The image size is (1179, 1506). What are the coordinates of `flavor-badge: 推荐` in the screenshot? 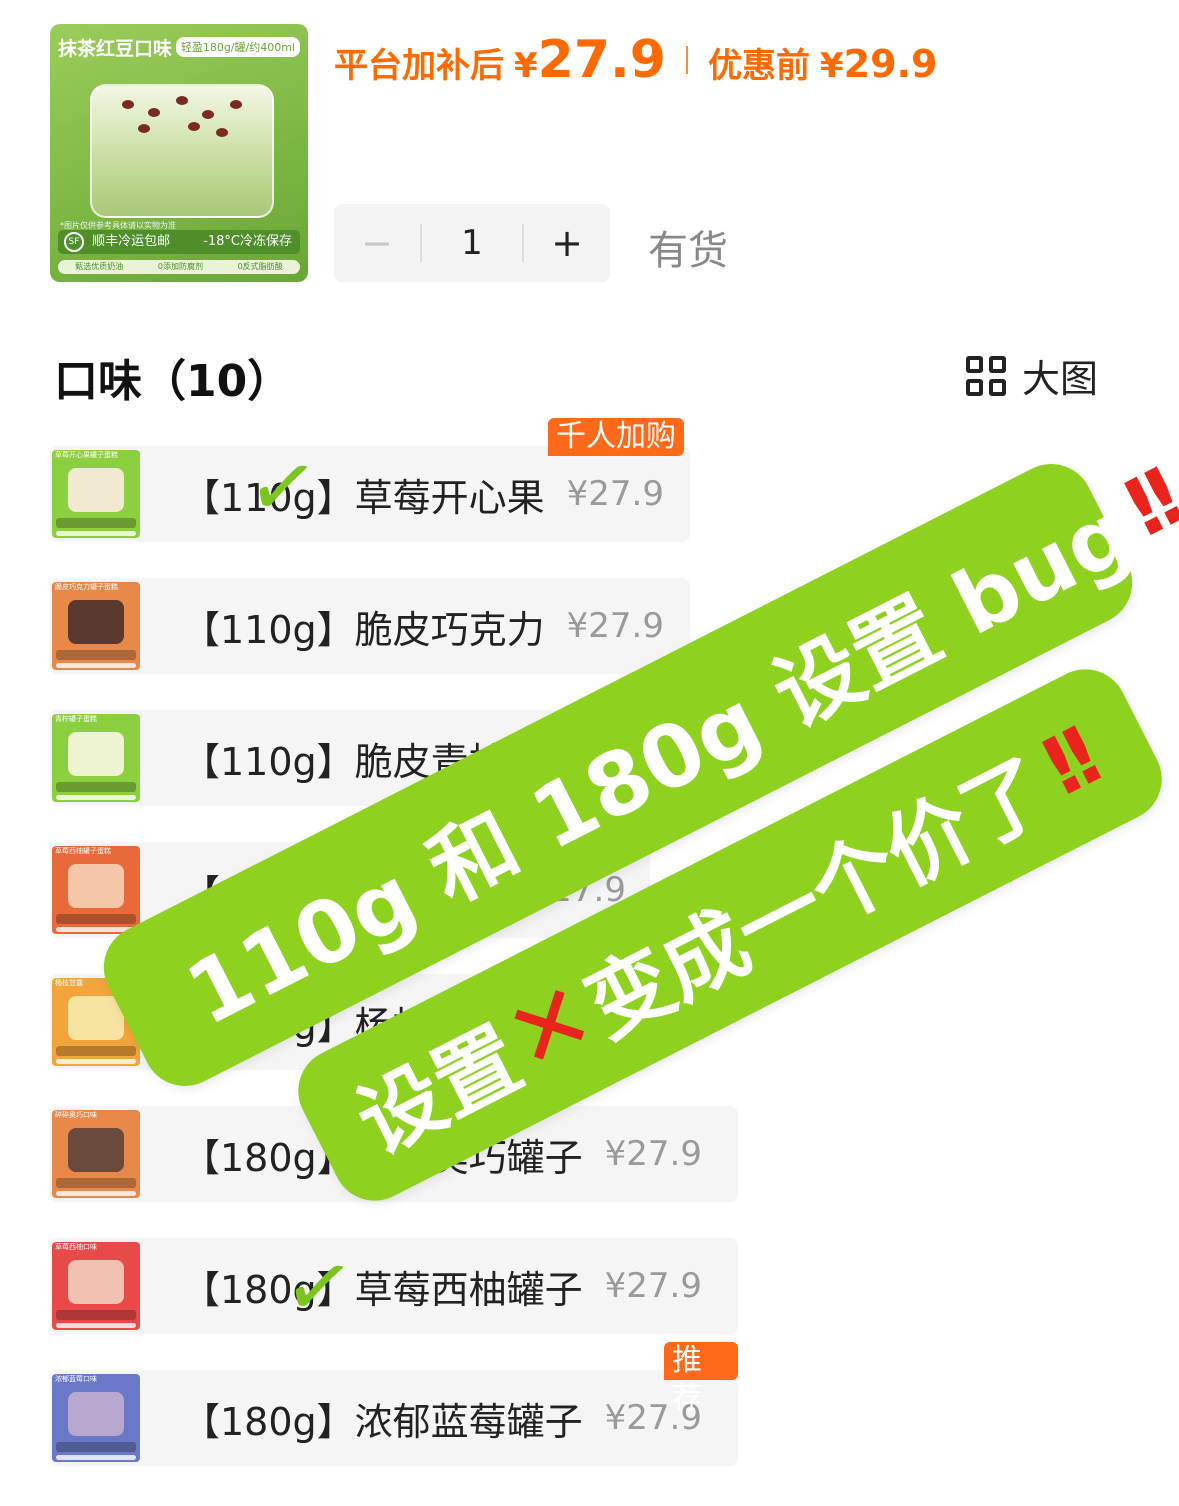 It's located at (701, 1379).